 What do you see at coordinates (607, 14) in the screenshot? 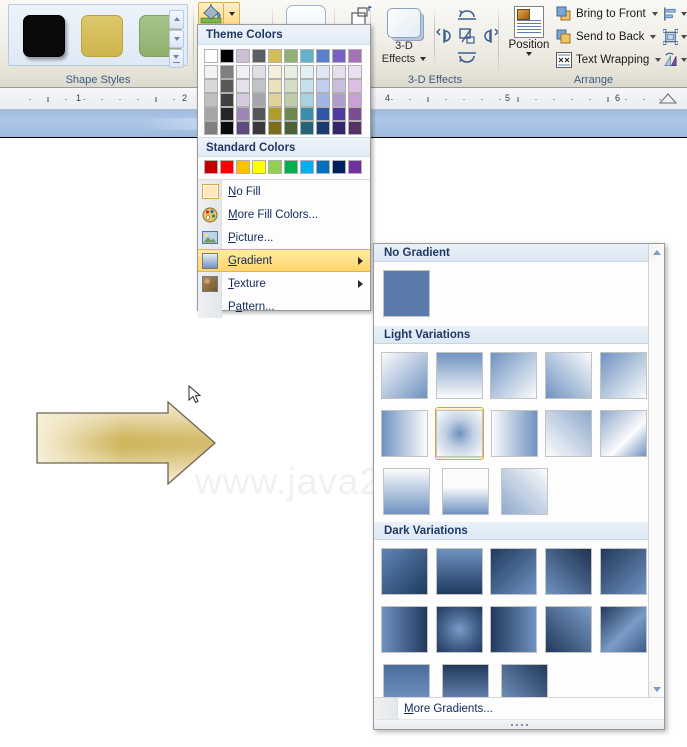
I see `bring-to-front-button: Bring to Front` at bounding box center [607, 14].